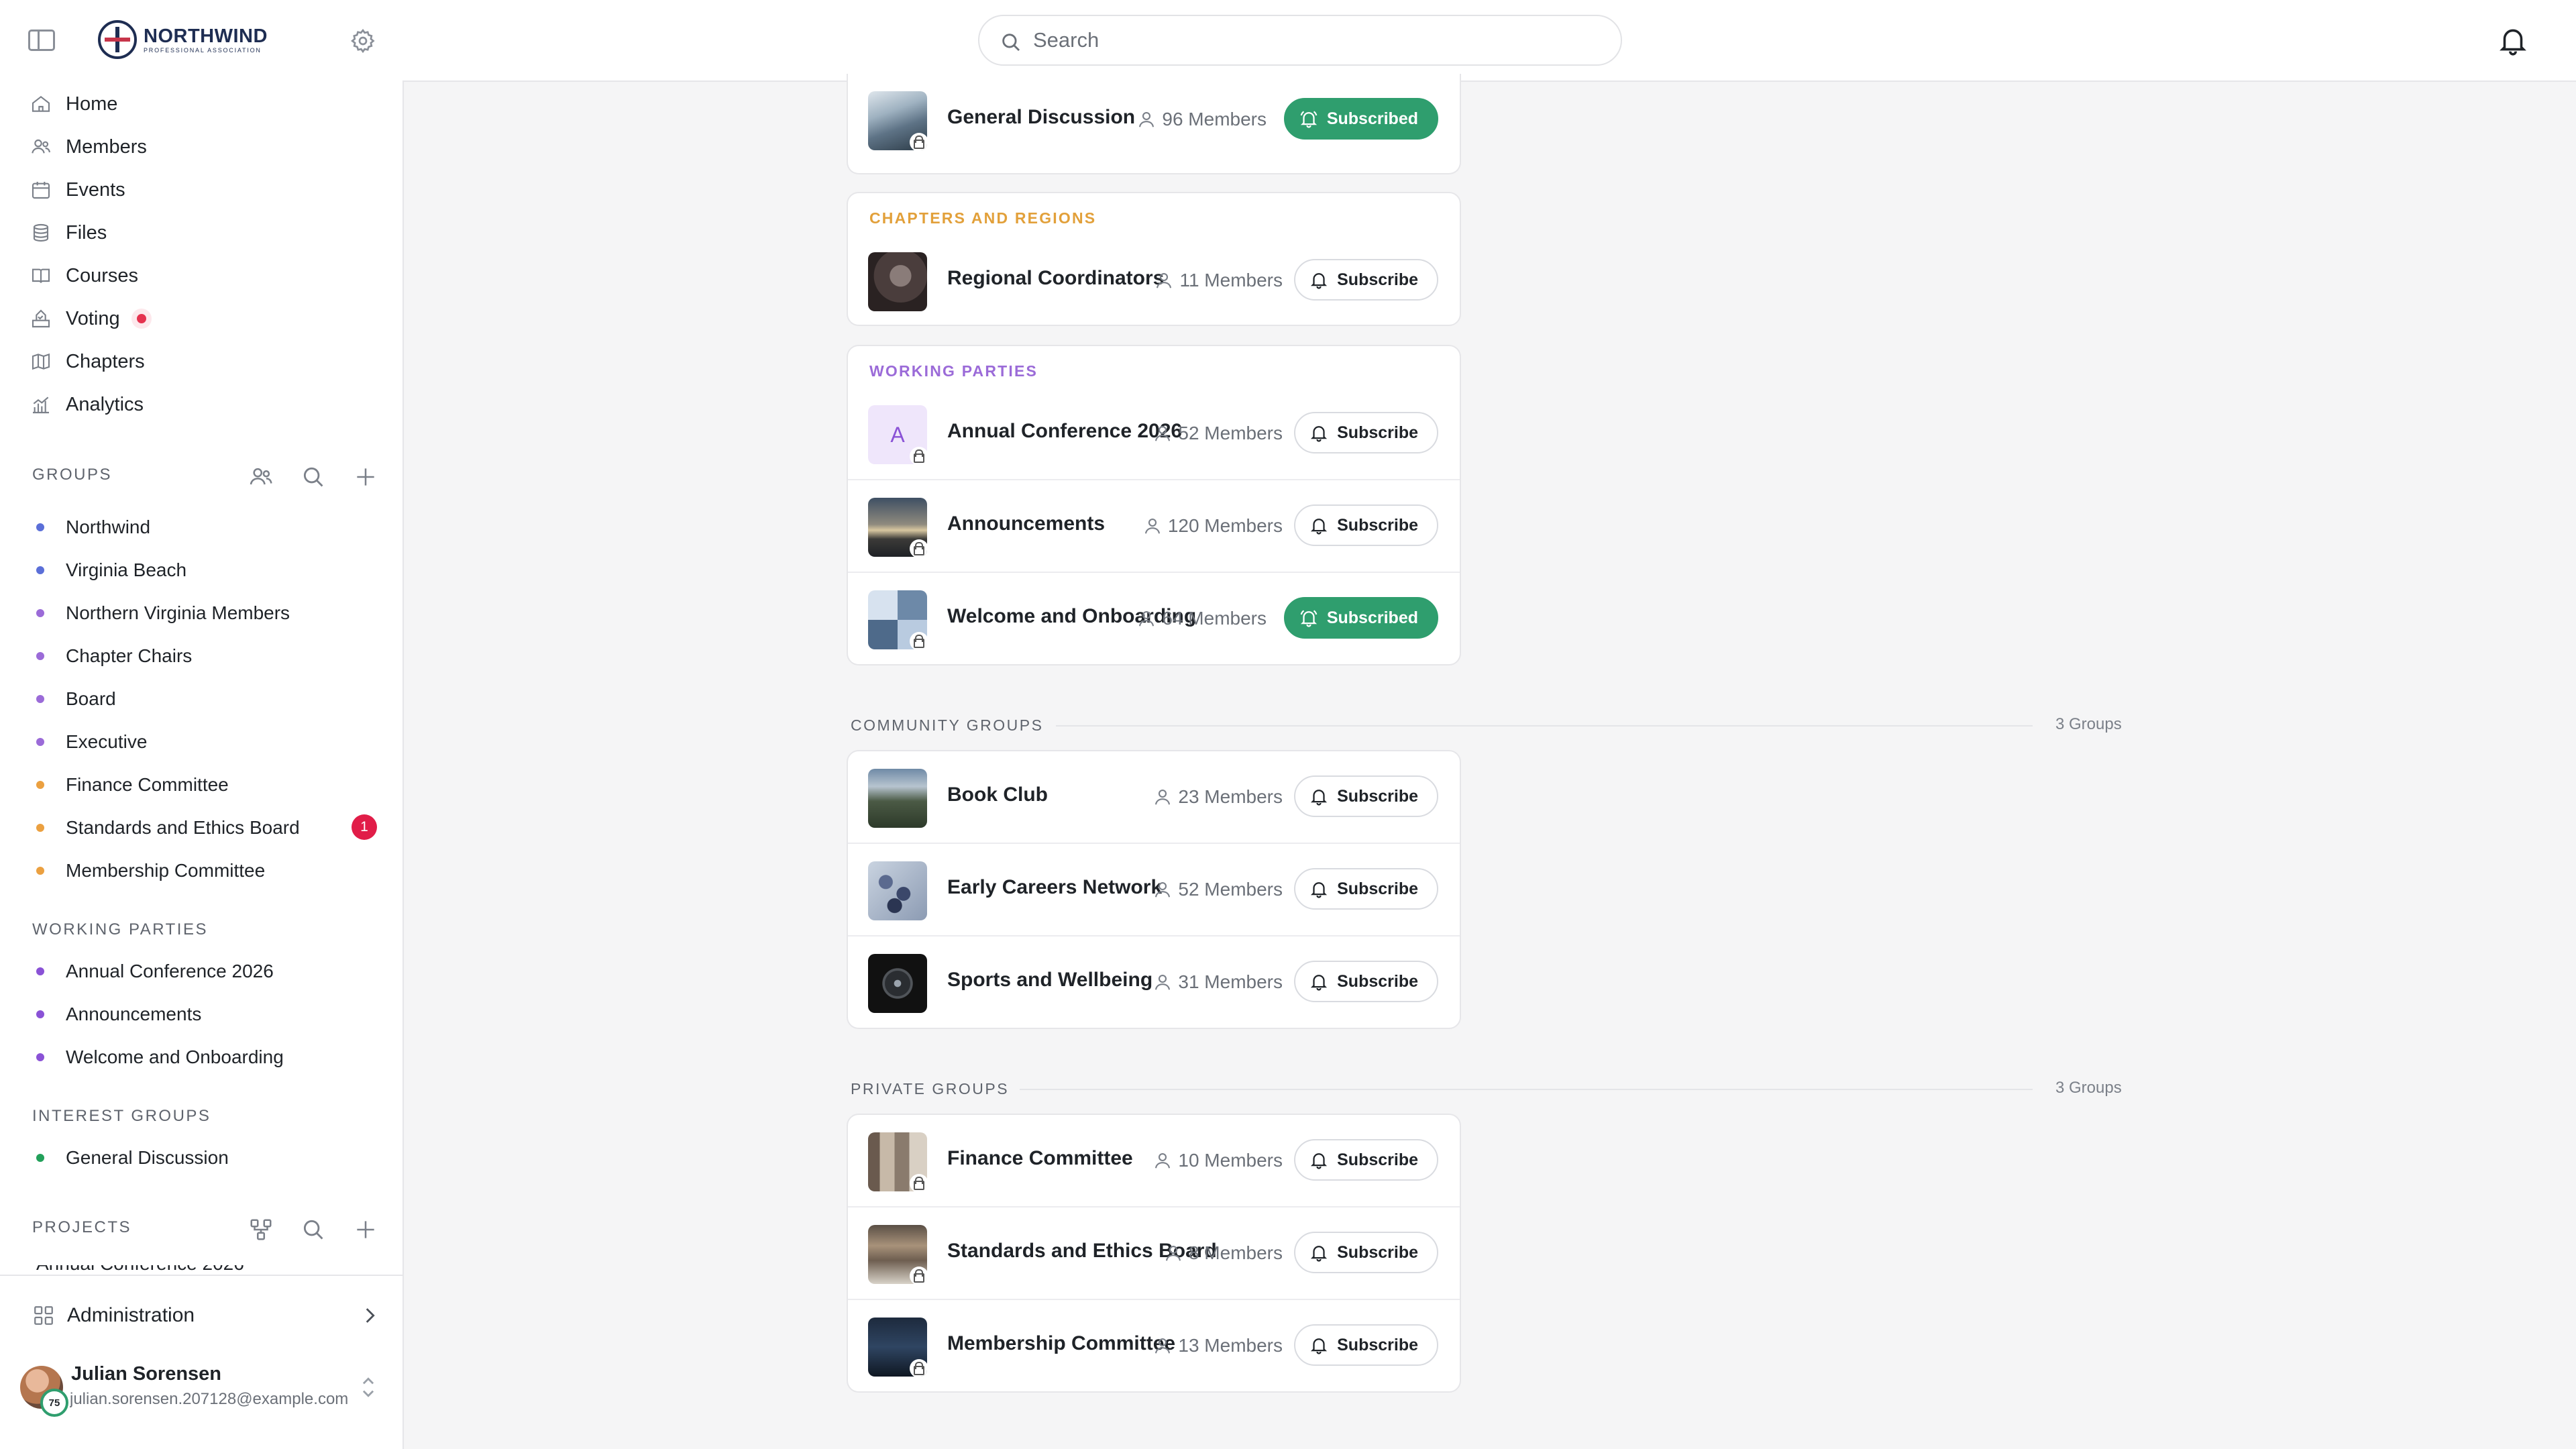  Describe the element at coordinates (183, 827) in the screenshot. I see `sidebar-group-label: Standards and Ethics Board` at that location.